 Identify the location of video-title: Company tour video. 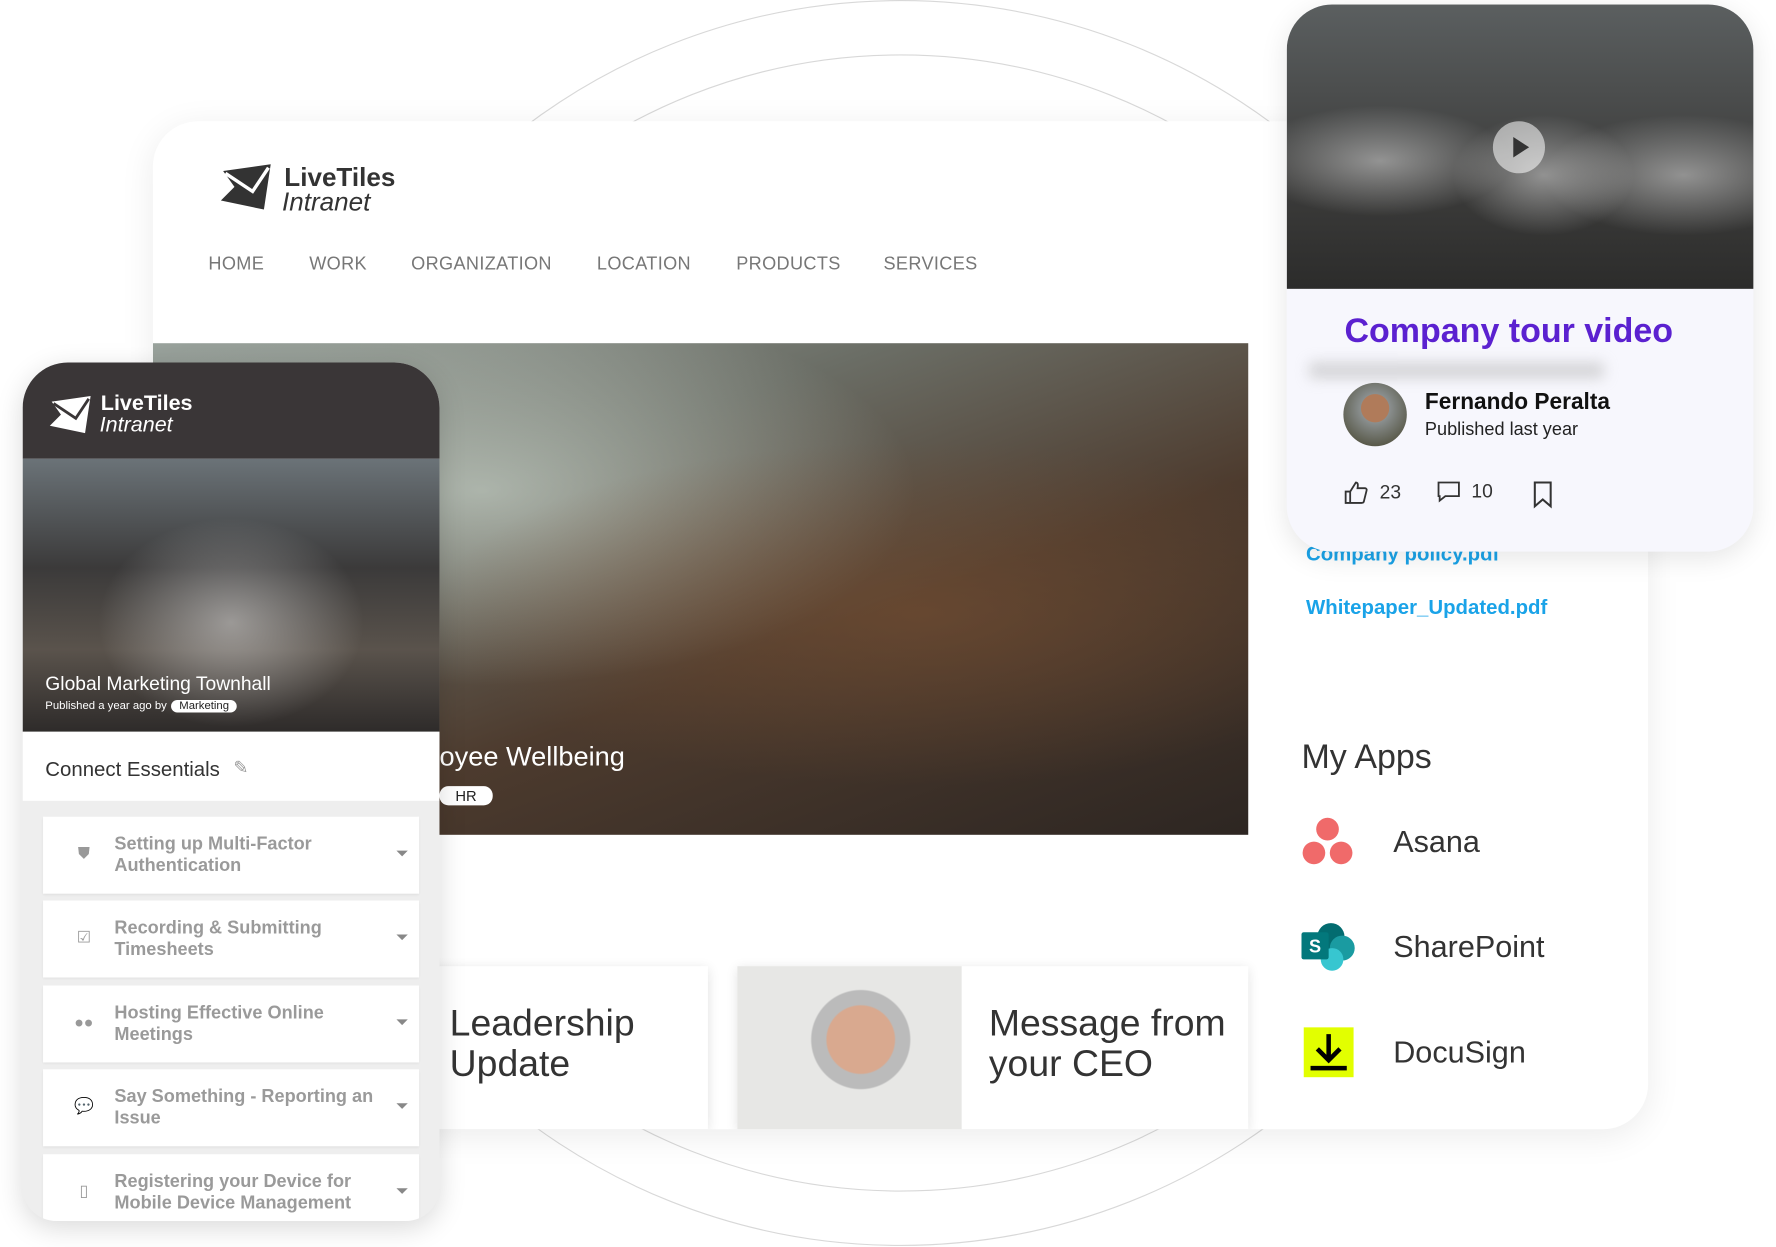
(1509, 332).